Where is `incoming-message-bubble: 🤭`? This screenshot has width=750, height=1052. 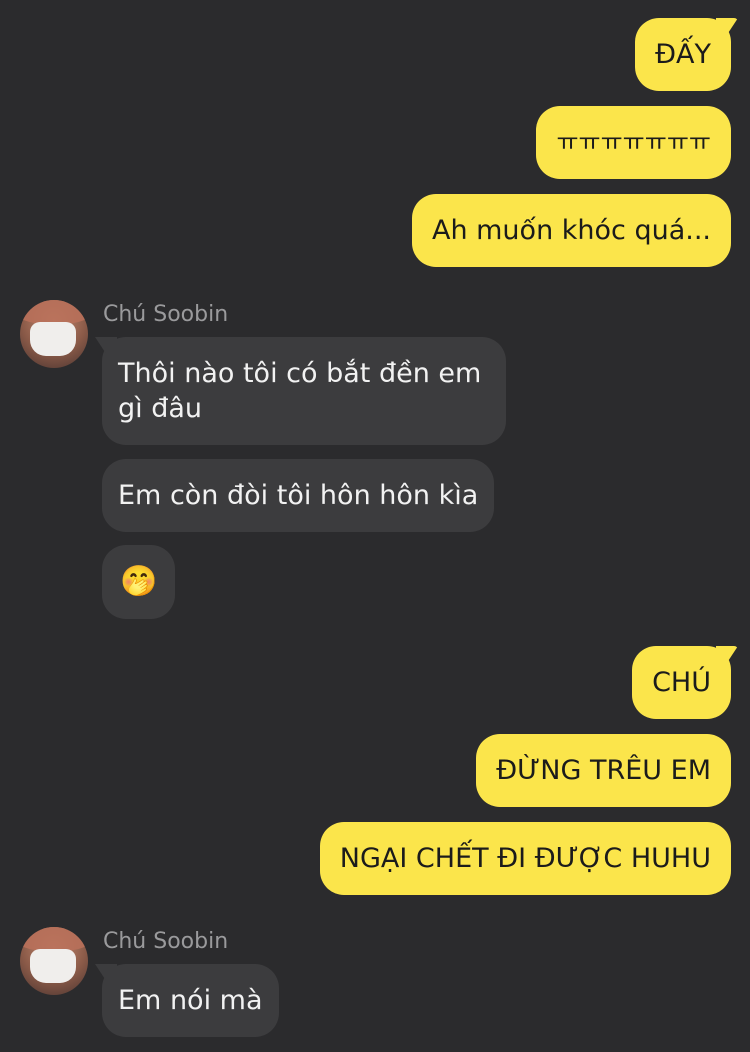
incoming-message-bubble: 🤭 is located at coordinates (139, 582).